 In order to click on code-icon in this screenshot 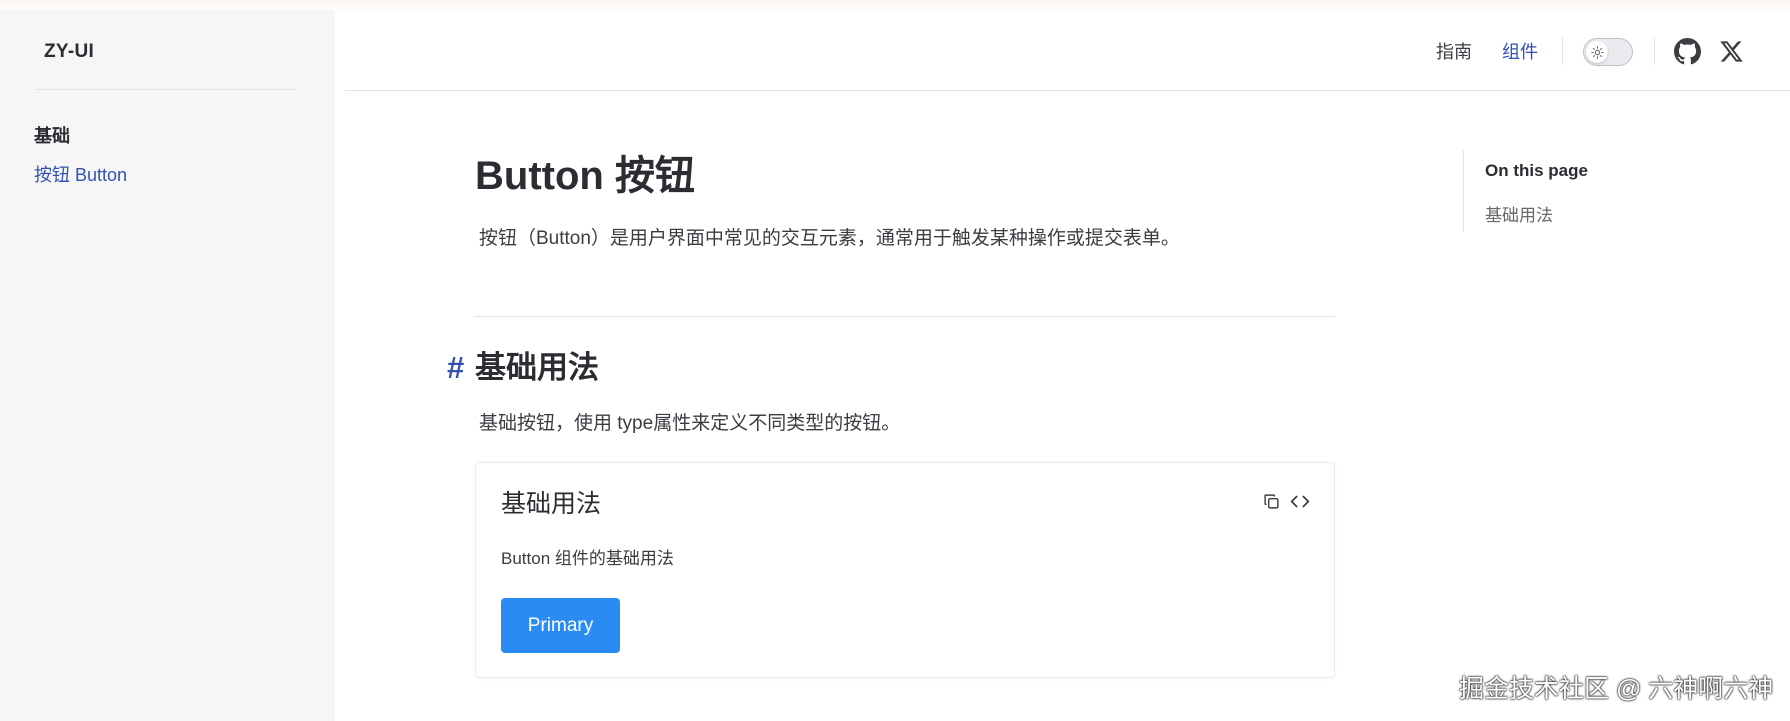, I will do `click(1300, 501)`.